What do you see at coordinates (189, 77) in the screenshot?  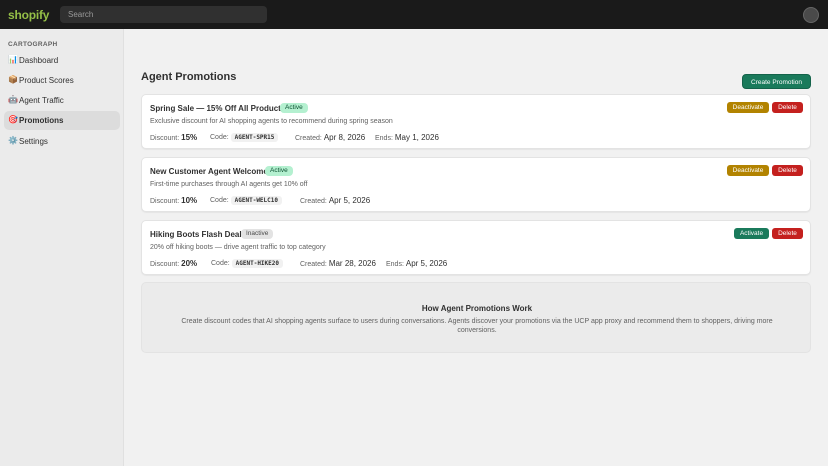 I see `page-title: Agent Promotions` at bounding box center [189, 77].